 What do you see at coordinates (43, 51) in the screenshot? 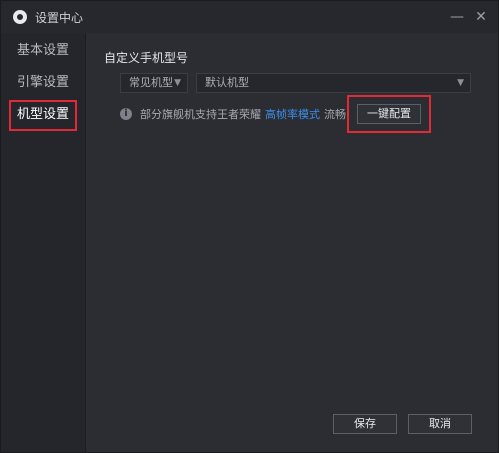
I see `sidebar-item-basic: 基本设置` at bounding box center [43, 51].